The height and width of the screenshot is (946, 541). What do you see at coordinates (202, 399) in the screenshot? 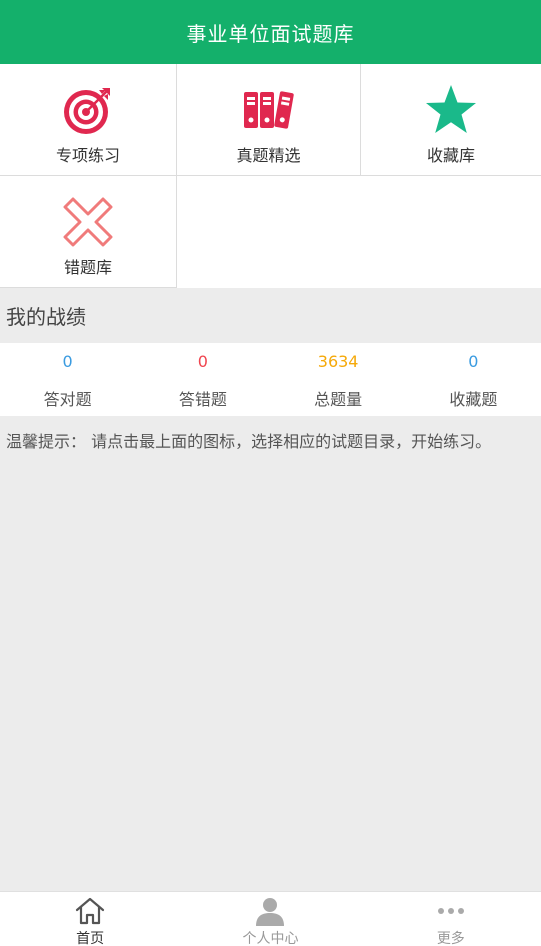
I see `stat-label: 答错题` at bounding box center [202, 399].